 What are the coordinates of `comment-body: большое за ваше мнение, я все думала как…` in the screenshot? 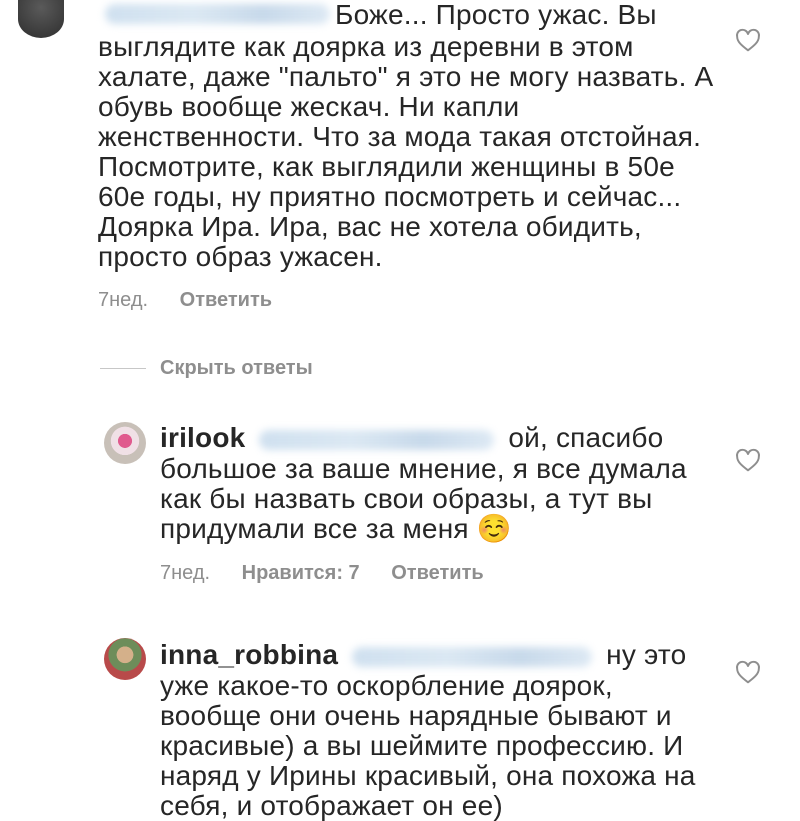 It's located at (423, 499).